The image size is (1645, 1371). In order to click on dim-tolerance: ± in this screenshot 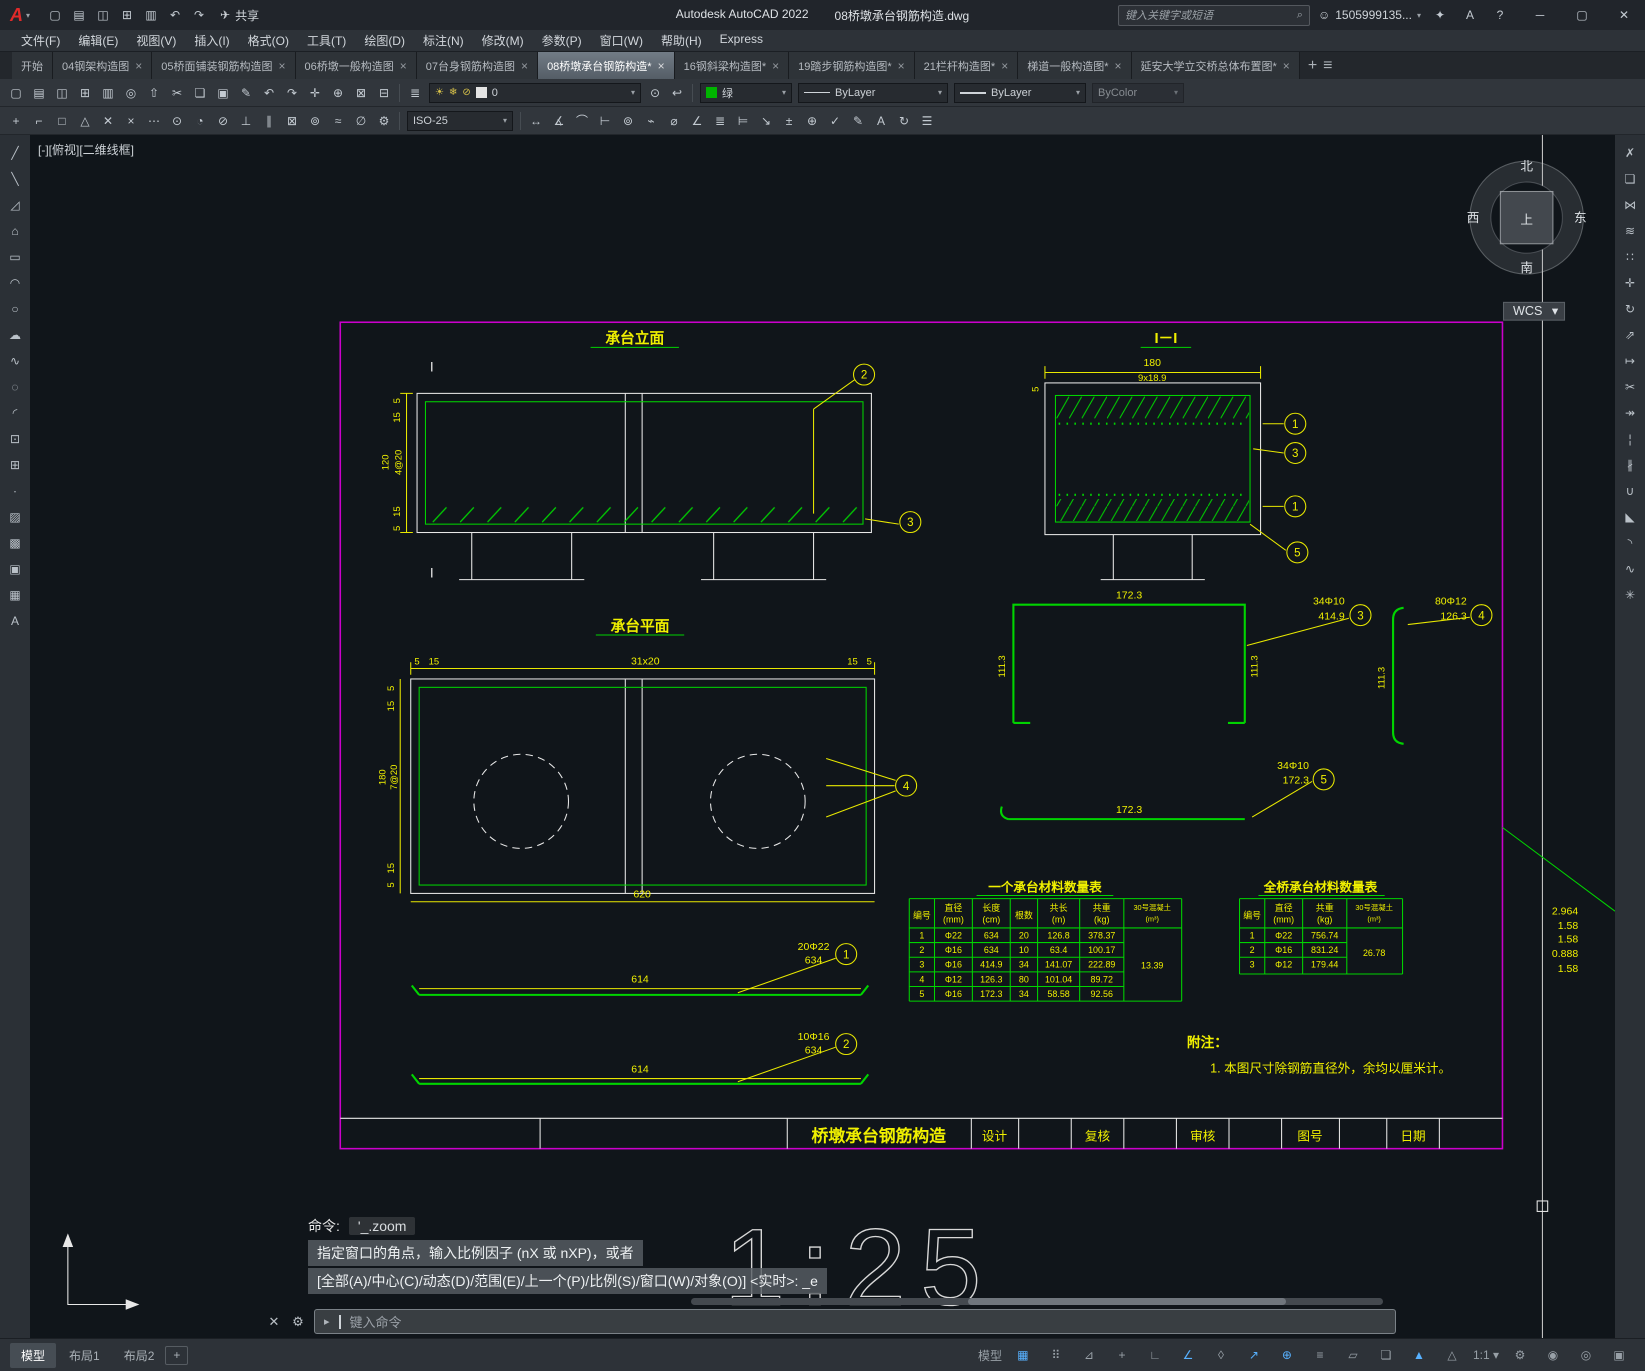, I will do `click(789, 120)`.